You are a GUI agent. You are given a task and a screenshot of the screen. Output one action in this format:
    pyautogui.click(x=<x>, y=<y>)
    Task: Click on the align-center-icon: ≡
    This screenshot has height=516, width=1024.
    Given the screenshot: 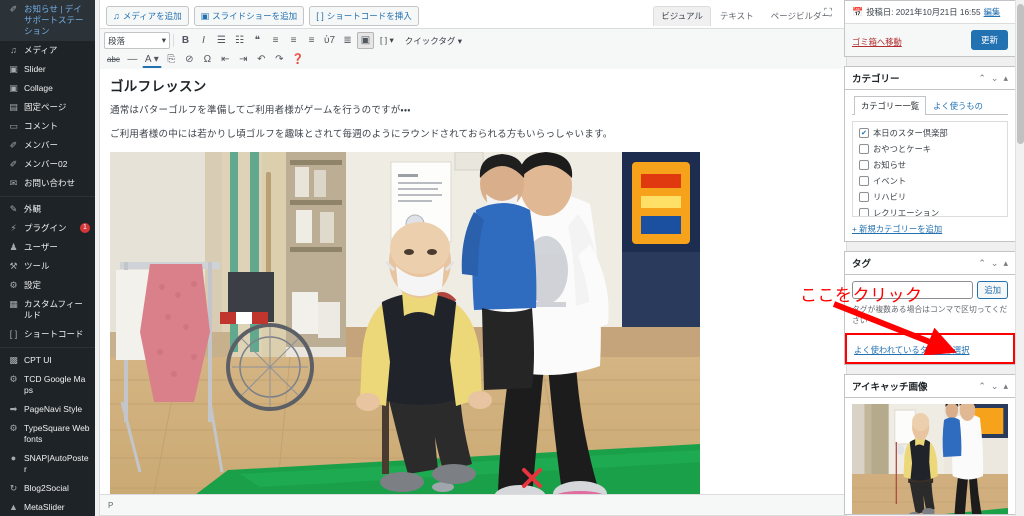 What is the action you would take?
    pyautogui.click(x=293, y=40)
    